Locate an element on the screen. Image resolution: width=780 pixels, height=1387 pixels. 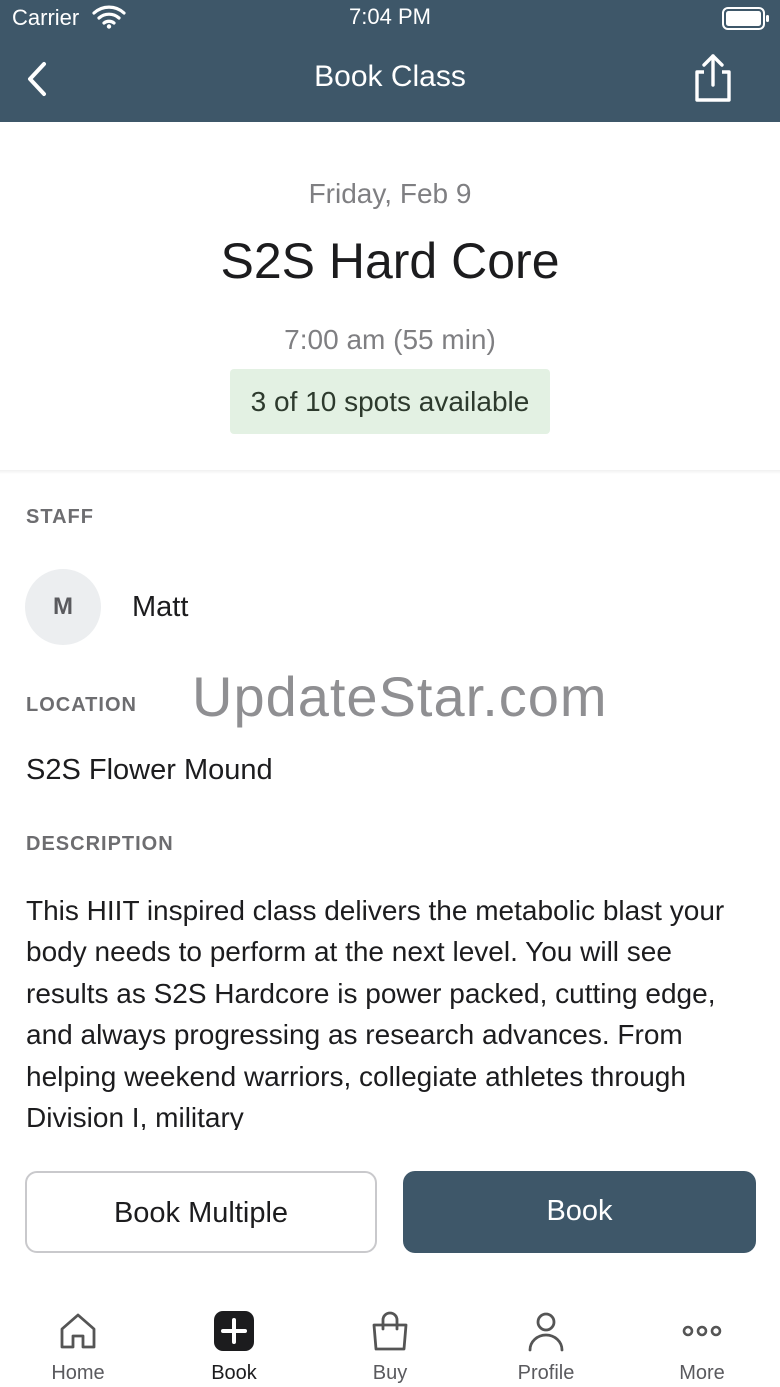
more-dots-icon is located at coordinates (702, 1331).